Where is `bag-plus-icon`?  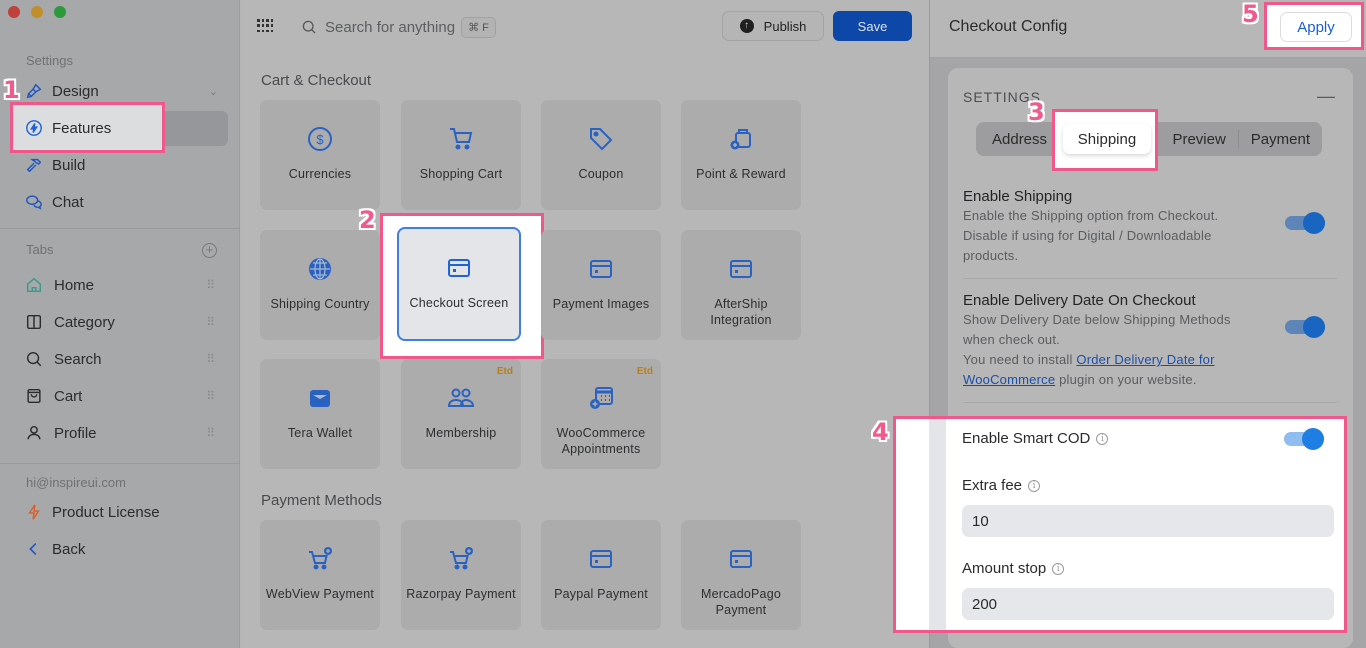 bag-plus-icon is located at coordinates (741, 139).